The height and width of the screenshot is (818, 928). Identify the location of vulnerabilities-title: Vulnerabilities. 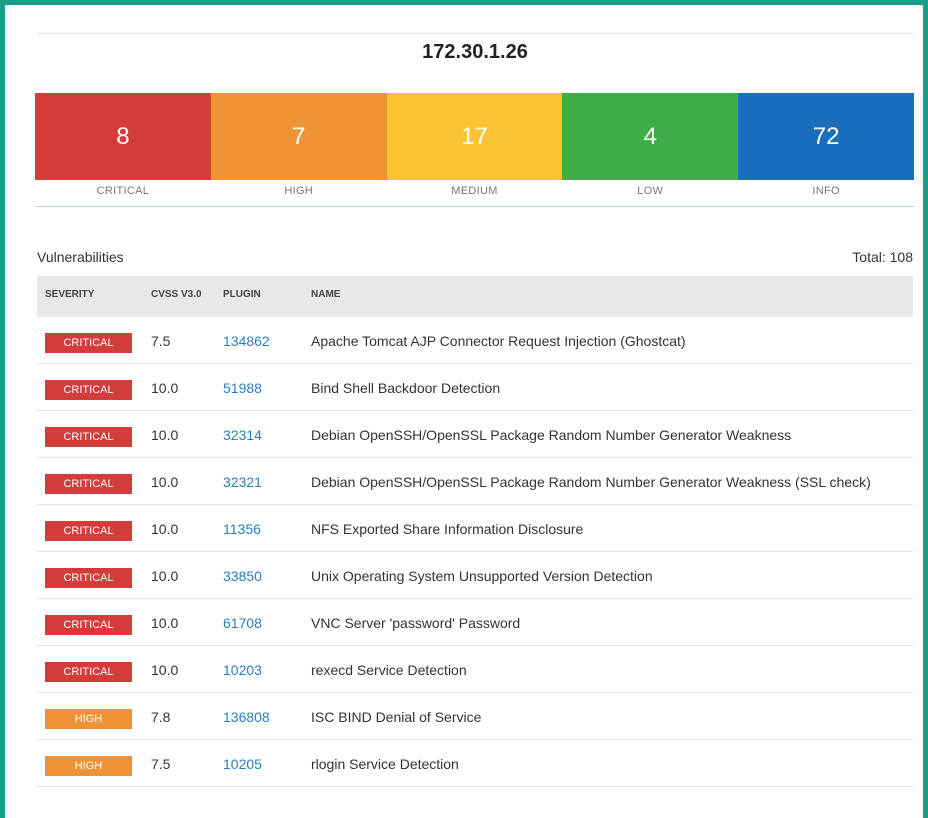
(80, 257).